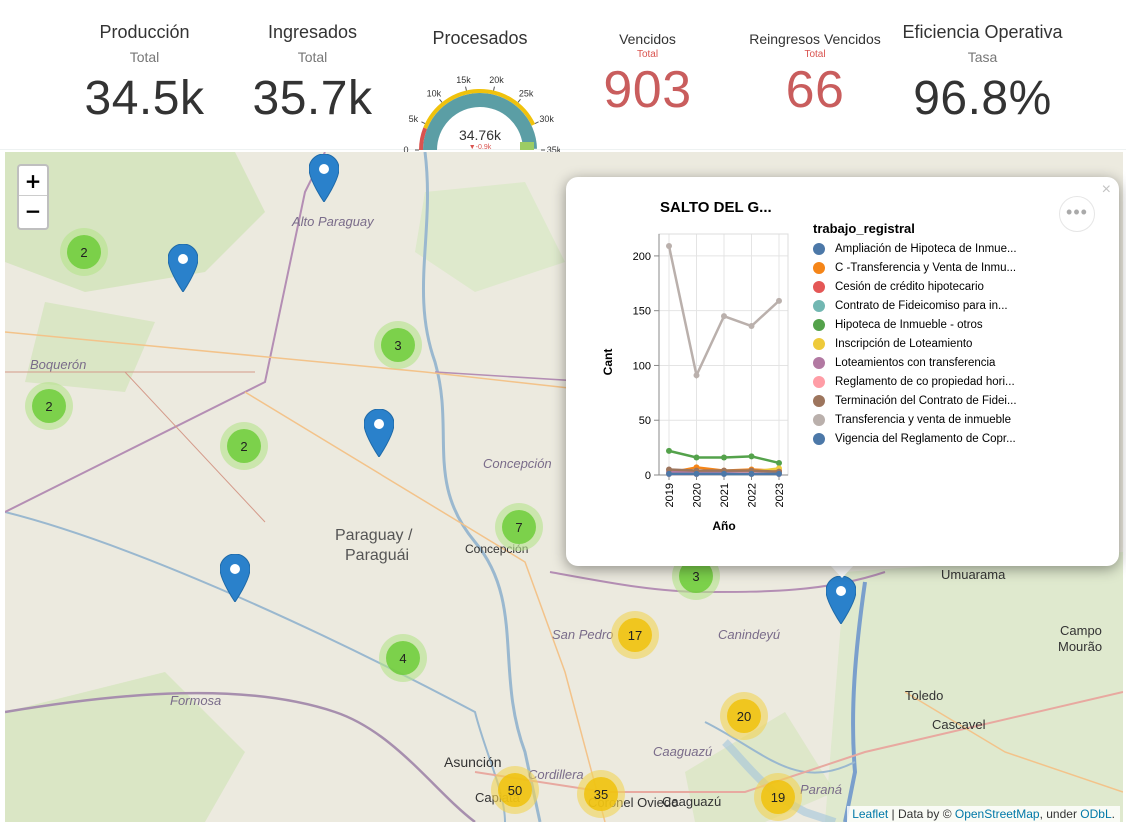  I want to click on place-label: Concepción, so click(517, 463).